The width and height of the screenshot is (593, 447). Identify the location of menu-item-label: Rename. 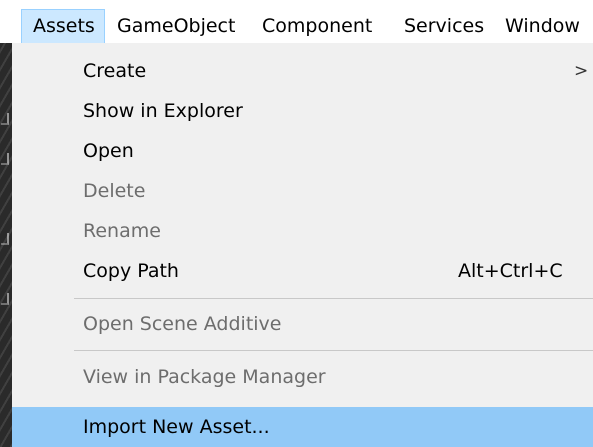
(122, 231).